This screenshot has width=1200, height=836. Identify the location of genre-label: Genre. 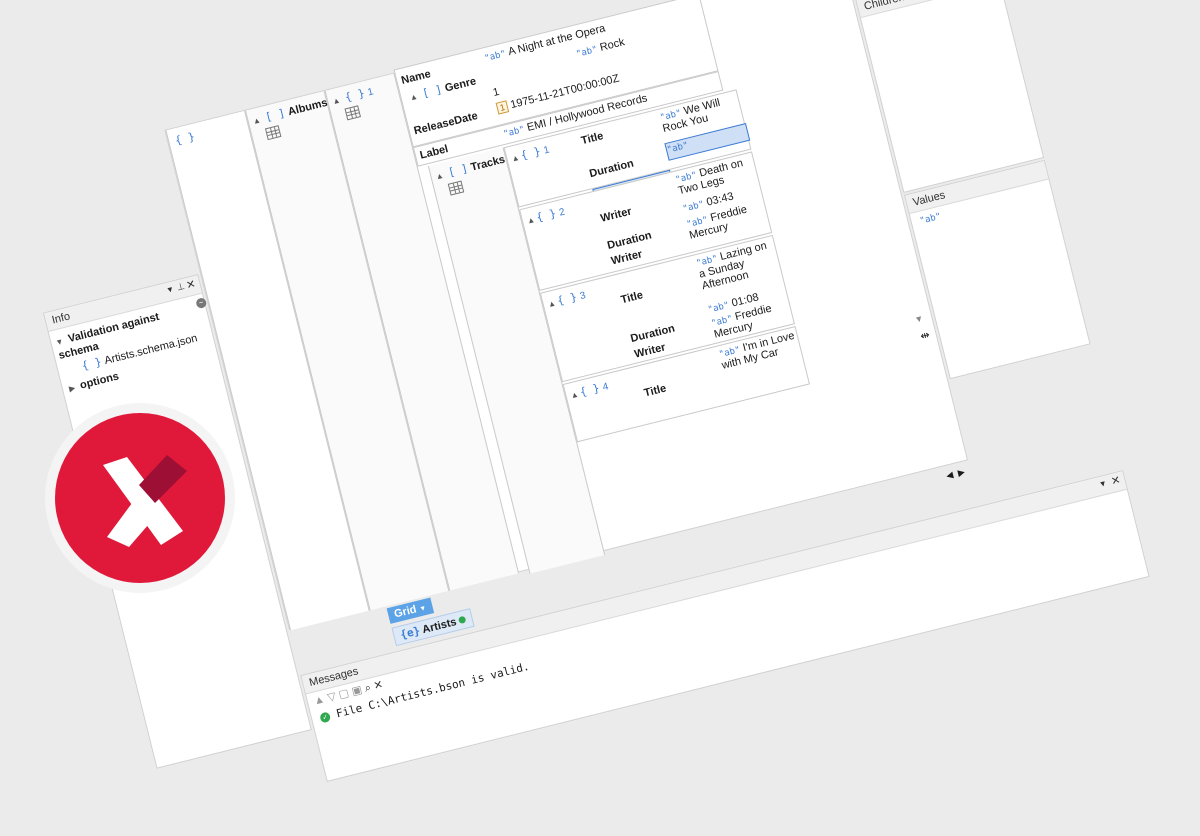
(460, 85).